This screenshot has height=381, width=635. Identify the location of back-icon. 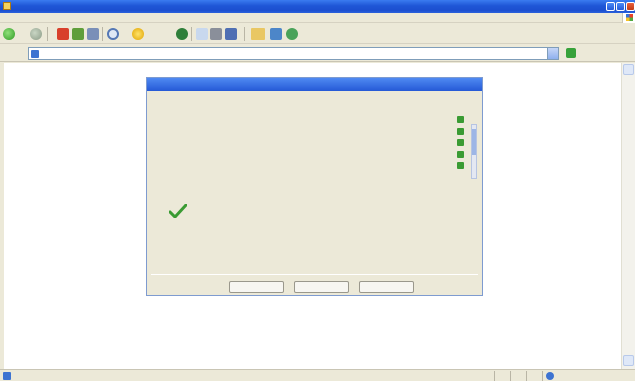
(9, 34).